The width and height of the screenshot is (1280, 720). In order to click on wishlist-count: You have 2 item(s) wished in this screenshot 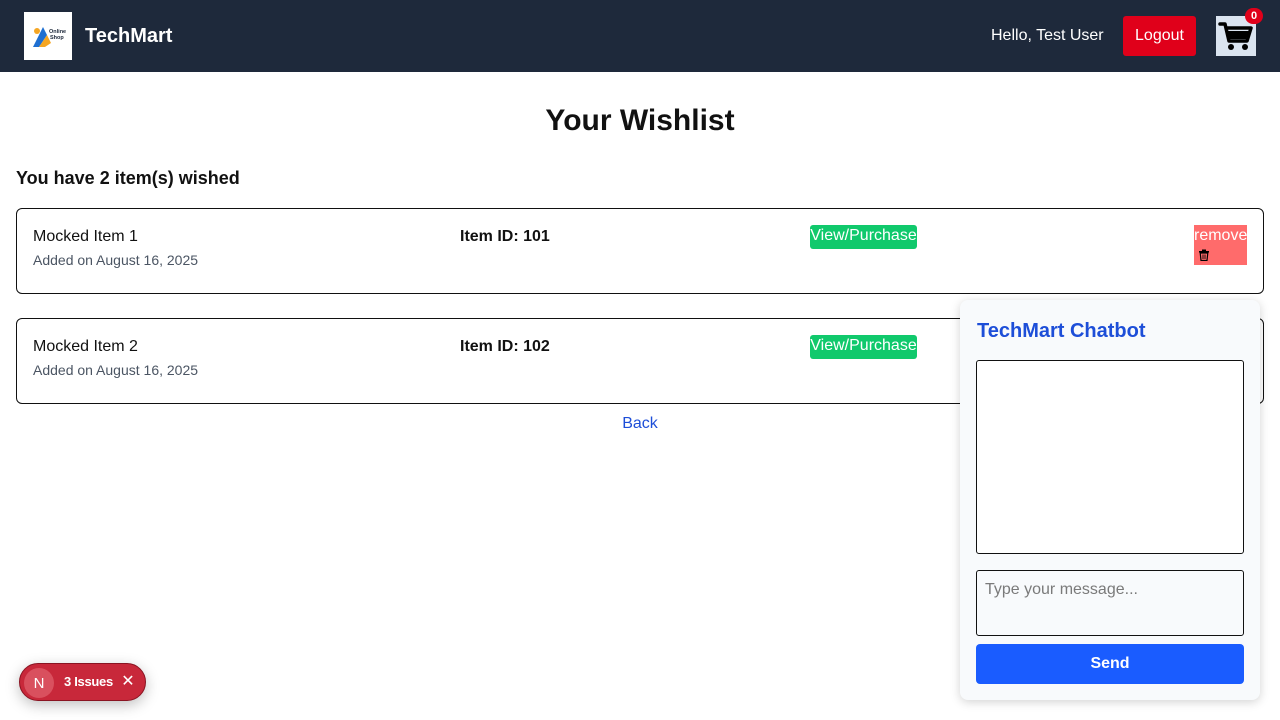, I will do `click(128, 178)`.